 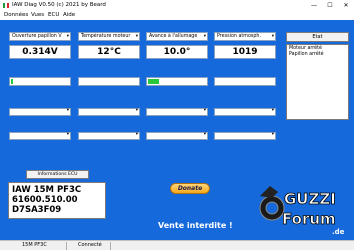 I want to click on italy-flag-icon, so click(x=6, y=5).